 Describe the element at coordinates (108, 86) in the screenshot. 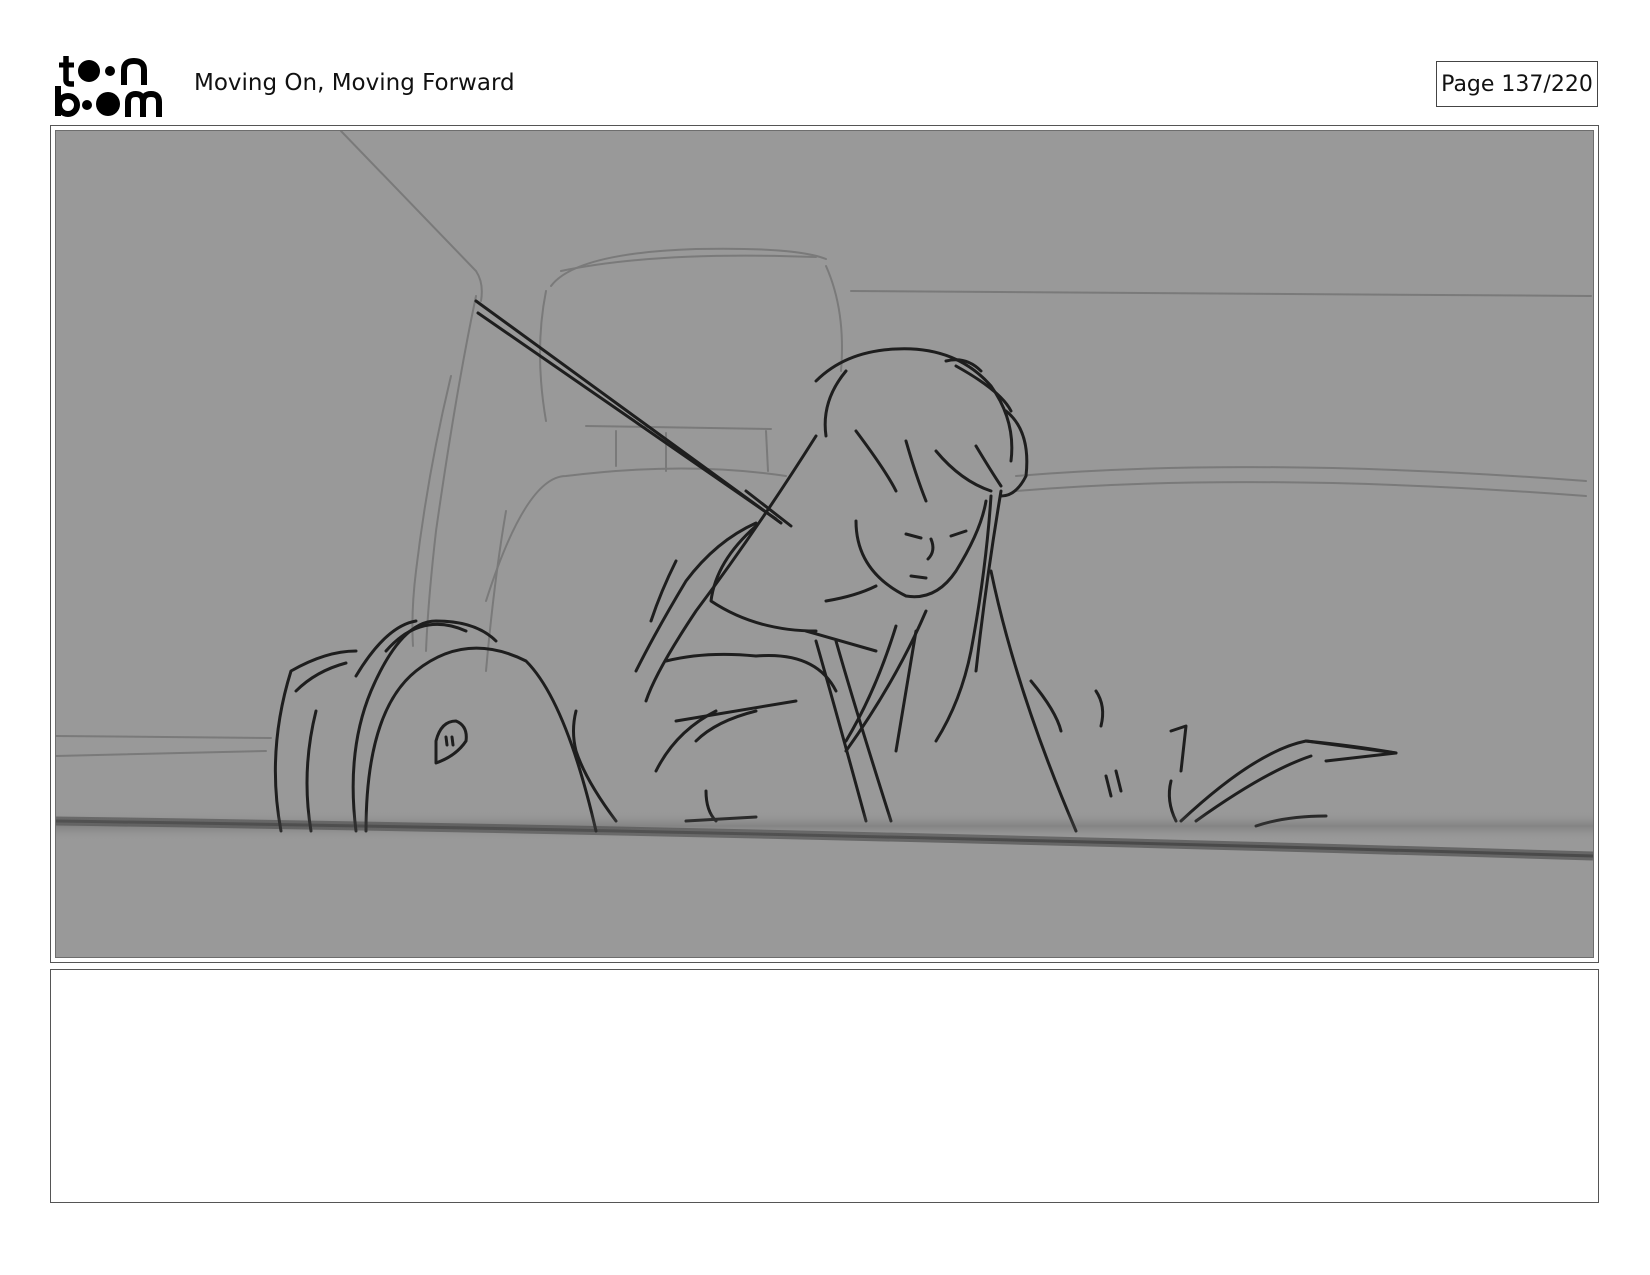

I see `toonboom-logo-mark` at that location.